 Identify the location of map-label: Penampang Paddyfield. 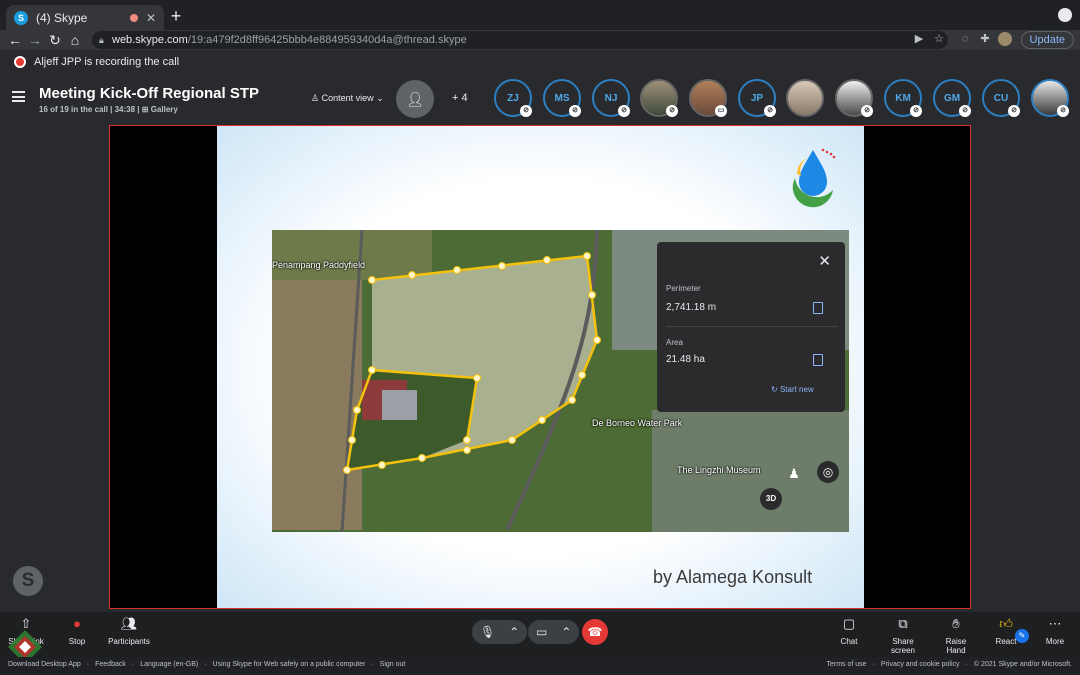
(318, 265).